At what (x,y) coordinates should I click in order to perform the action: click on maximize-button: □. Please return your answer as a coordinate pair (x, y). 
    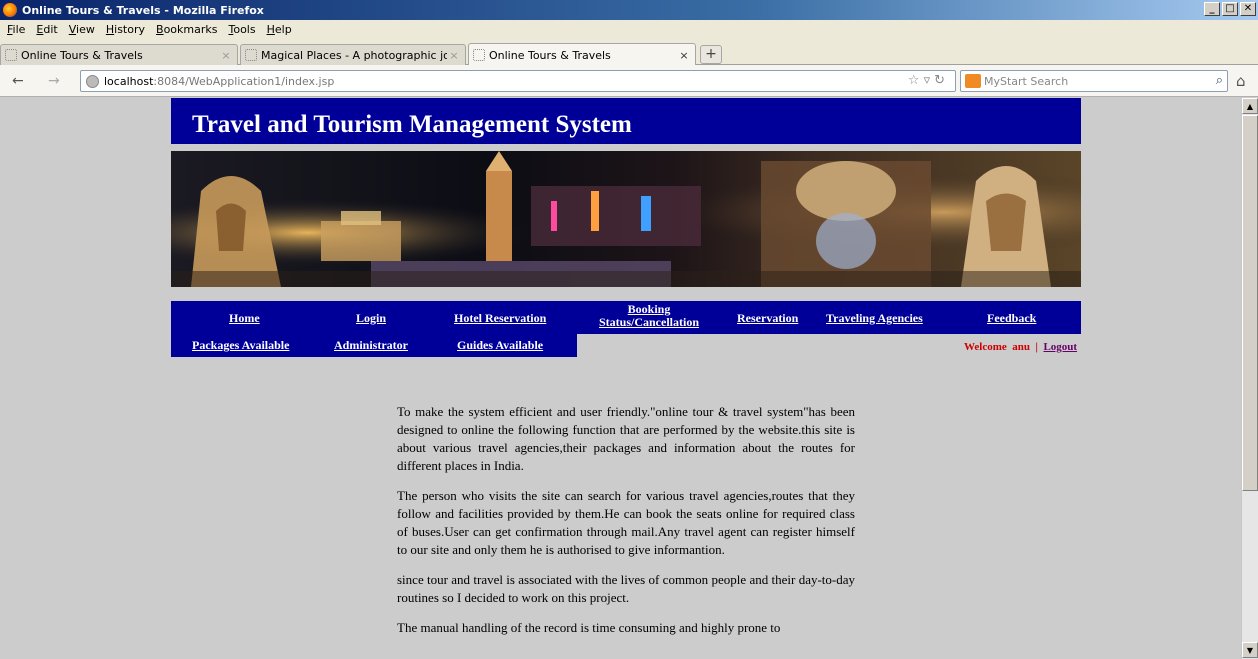
    Looking at the image, I should click on (1230, 9).